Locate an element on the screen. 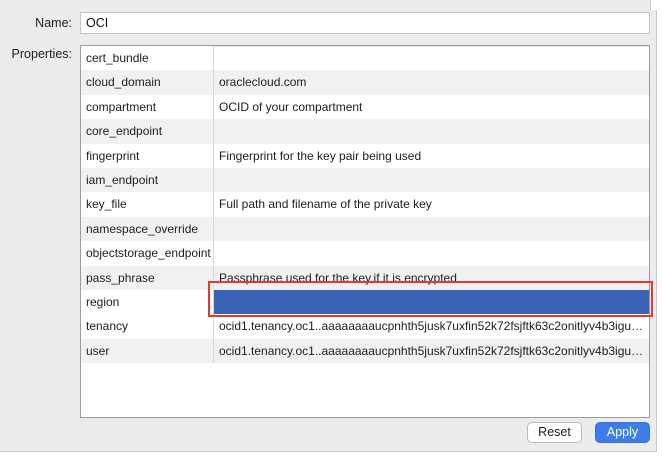 The width and height of the screenshot is (662, 458). background-strip is located at coordinates (331, 455).